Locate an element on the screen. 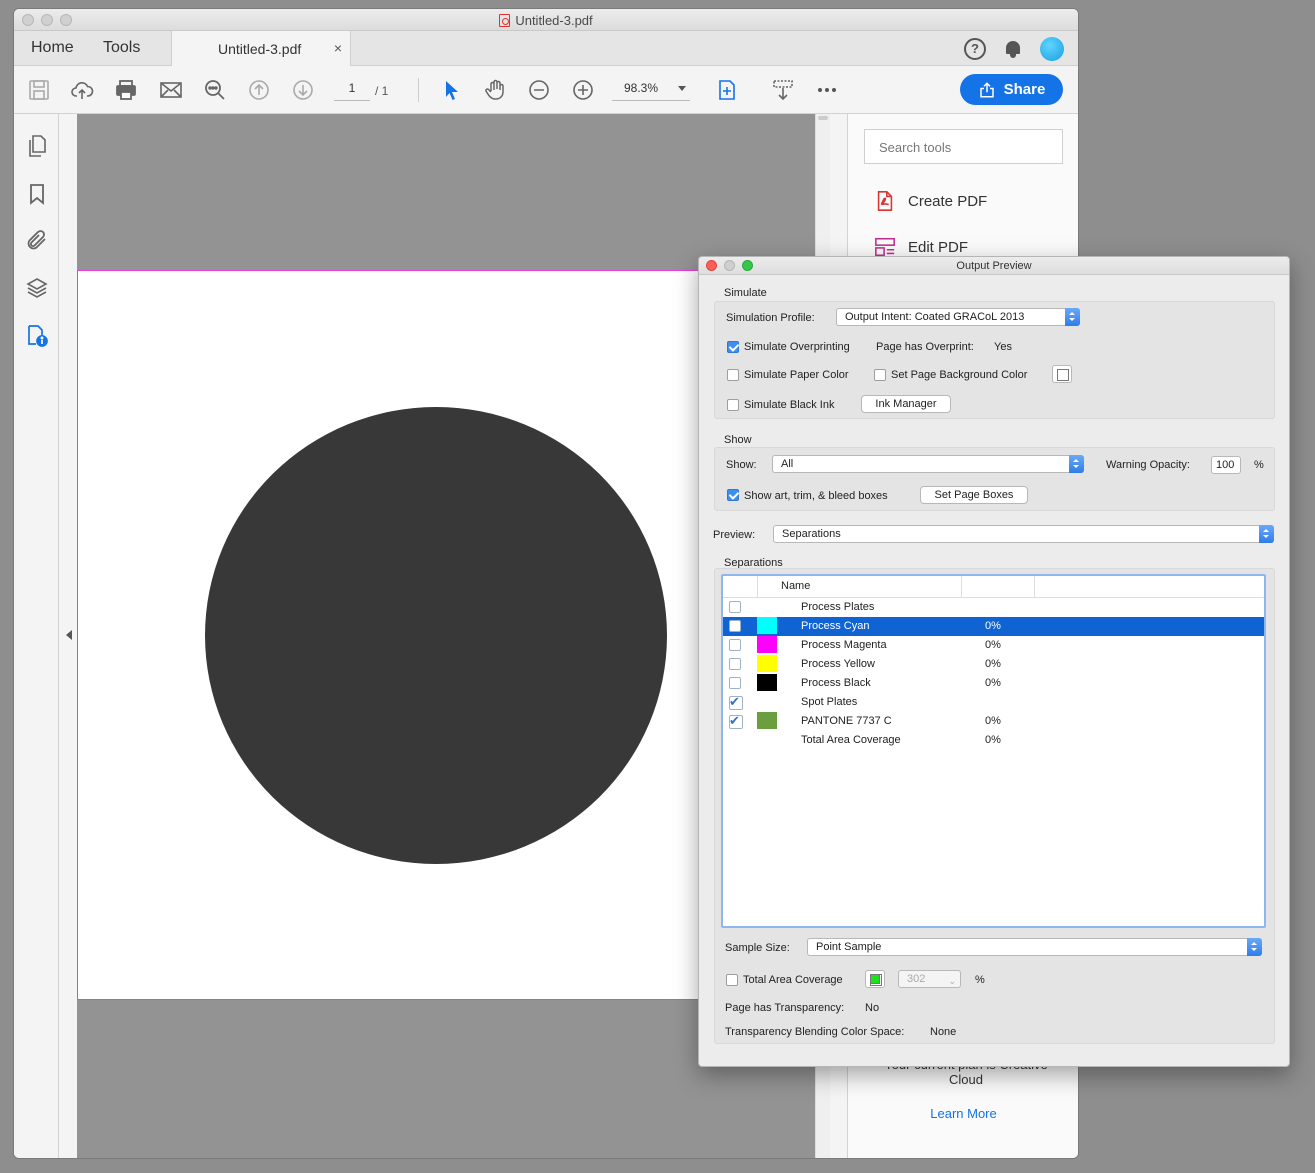 This screenshot has width=1315, height=1173. previous-page-icon is located at coordinates (259, 90).